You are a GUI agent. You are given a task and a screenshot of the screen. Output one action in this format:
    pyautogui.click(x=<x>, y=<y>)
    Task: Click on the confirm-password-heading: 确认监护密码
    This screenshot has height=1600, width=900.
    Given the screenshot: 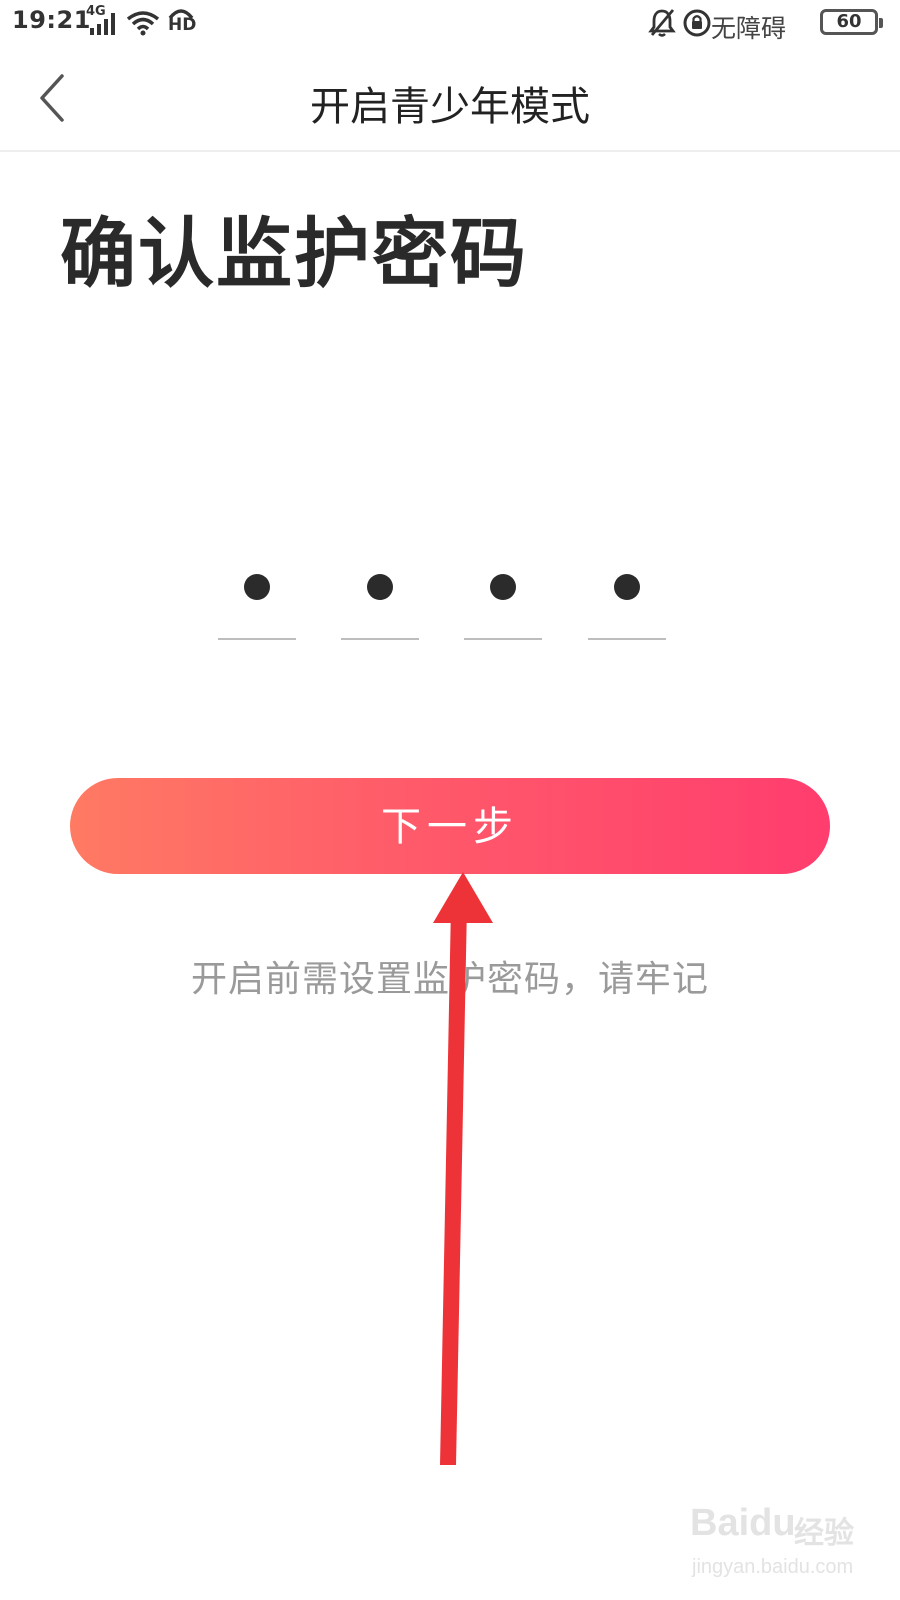 What is the action you would take?
    pyautogui.click(x=294, y=253)
    